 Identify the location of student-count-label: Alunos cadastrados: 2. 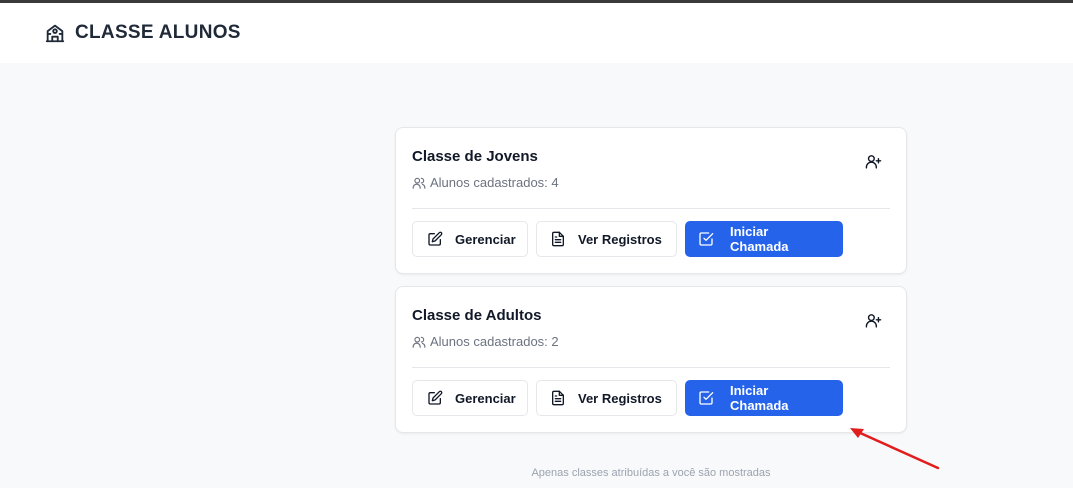
(494, 341).